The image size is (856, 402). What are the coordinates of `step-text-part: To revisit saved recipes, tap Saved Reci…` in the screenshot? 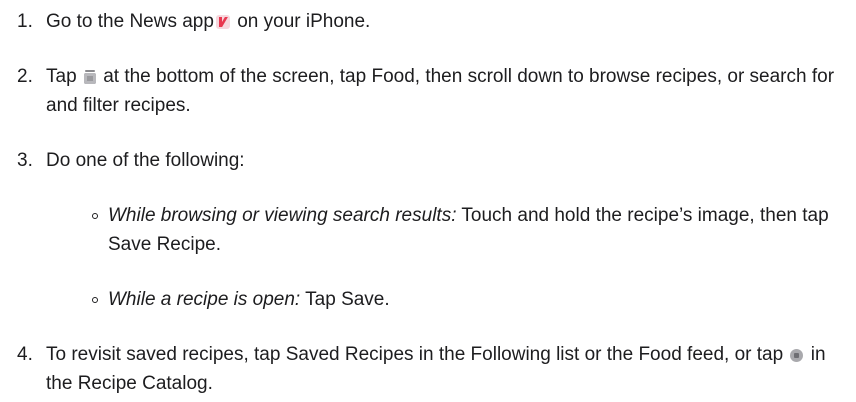 It's located at (415, 354).